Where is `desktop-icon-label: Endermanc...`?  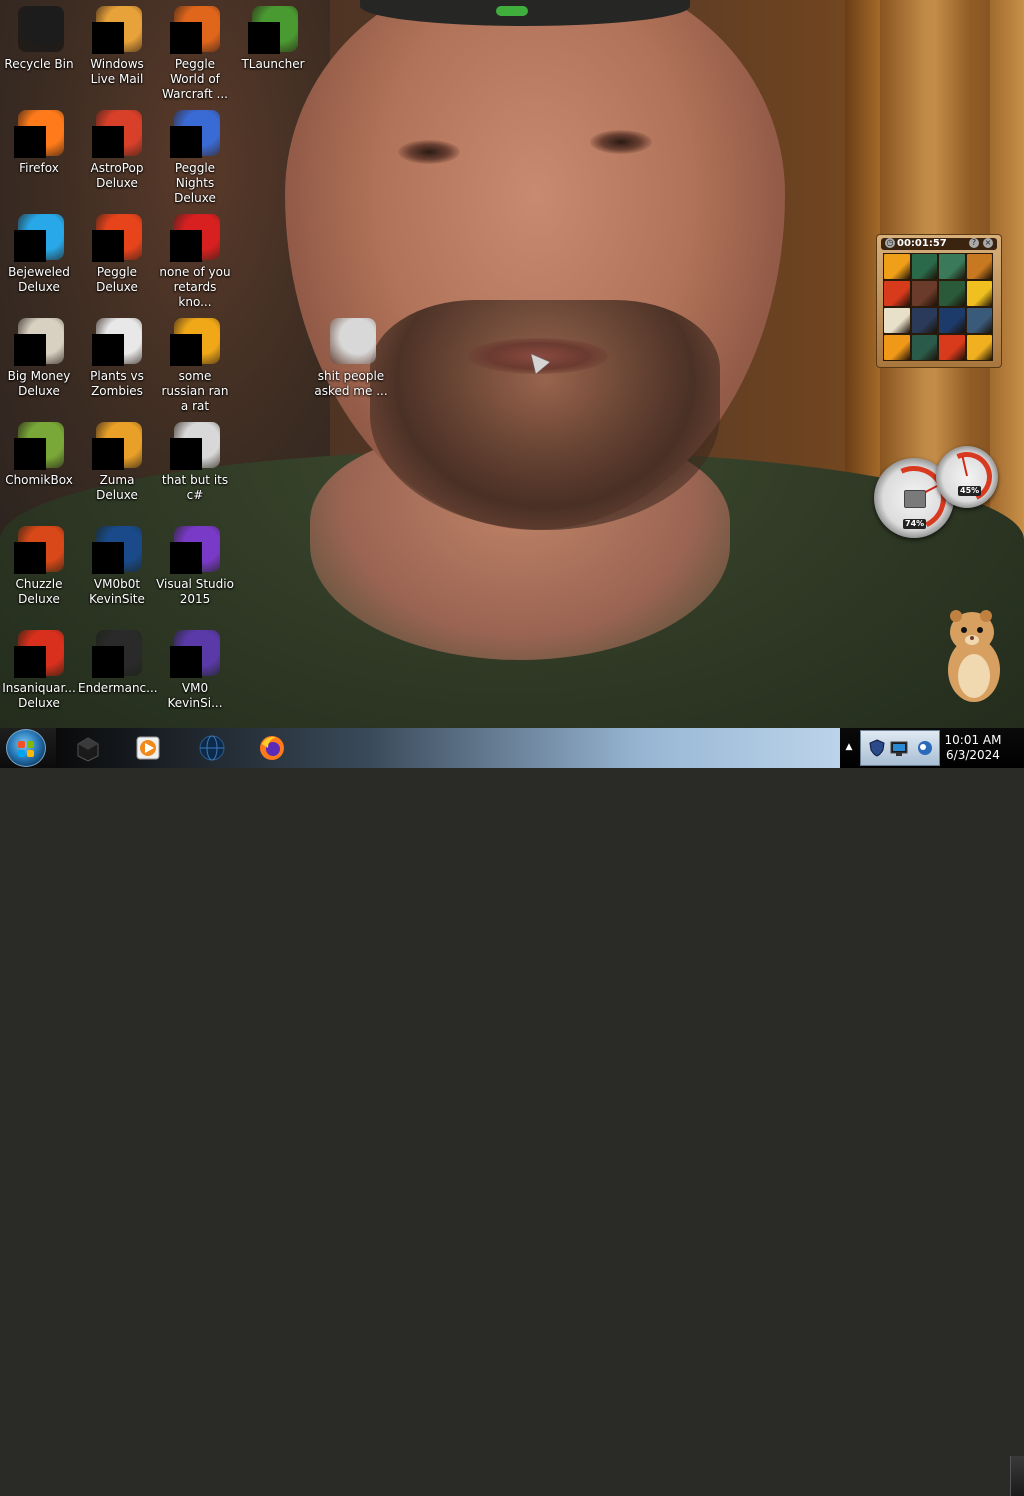
desktop-icon-label: Endermanc... is located at coordinates (118, 688).